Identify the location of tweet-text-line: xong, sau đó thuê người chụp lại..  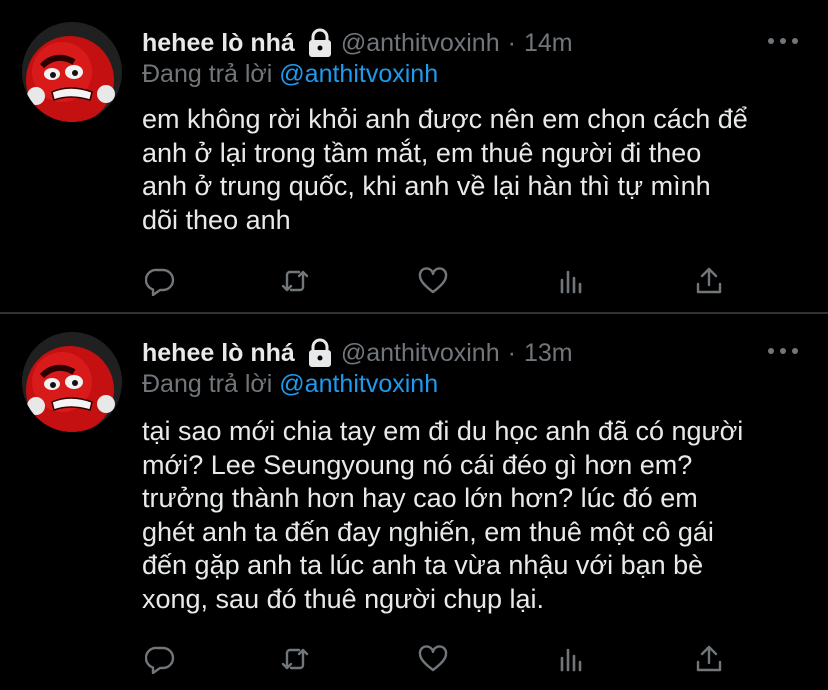
(343, 598).